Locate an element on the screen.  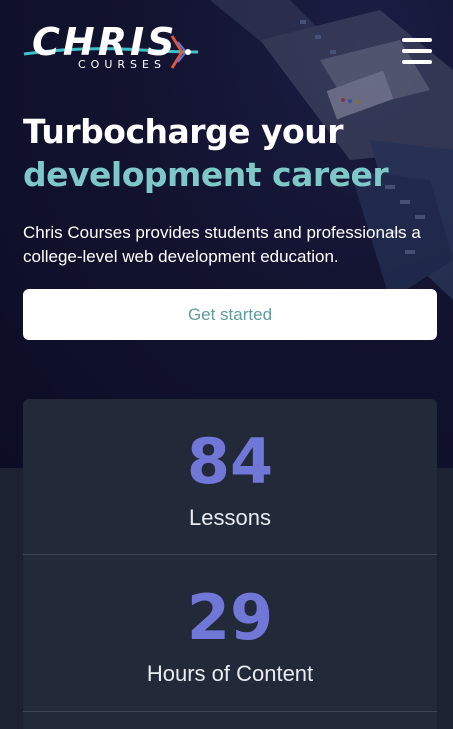
stat-divider is located at coordinates (230, 711).